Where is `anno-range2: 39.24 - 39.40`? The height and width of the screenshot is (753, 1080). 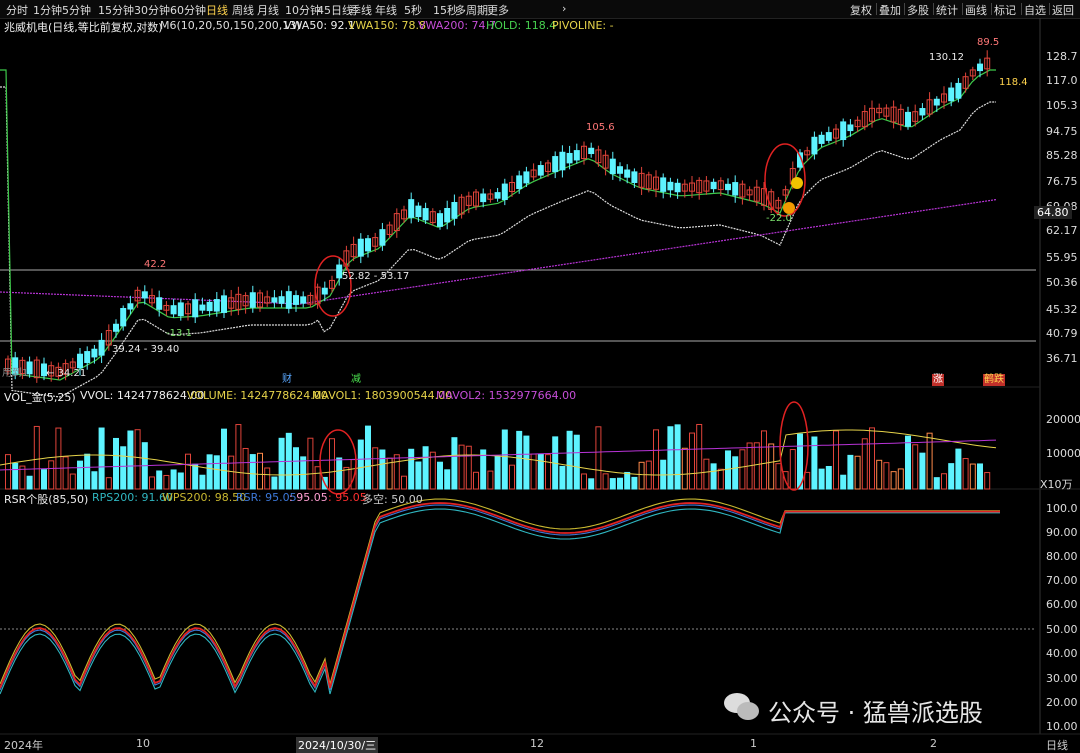 anno-range2: 39.24 - 39.40 is located at coordinates (146, 349).